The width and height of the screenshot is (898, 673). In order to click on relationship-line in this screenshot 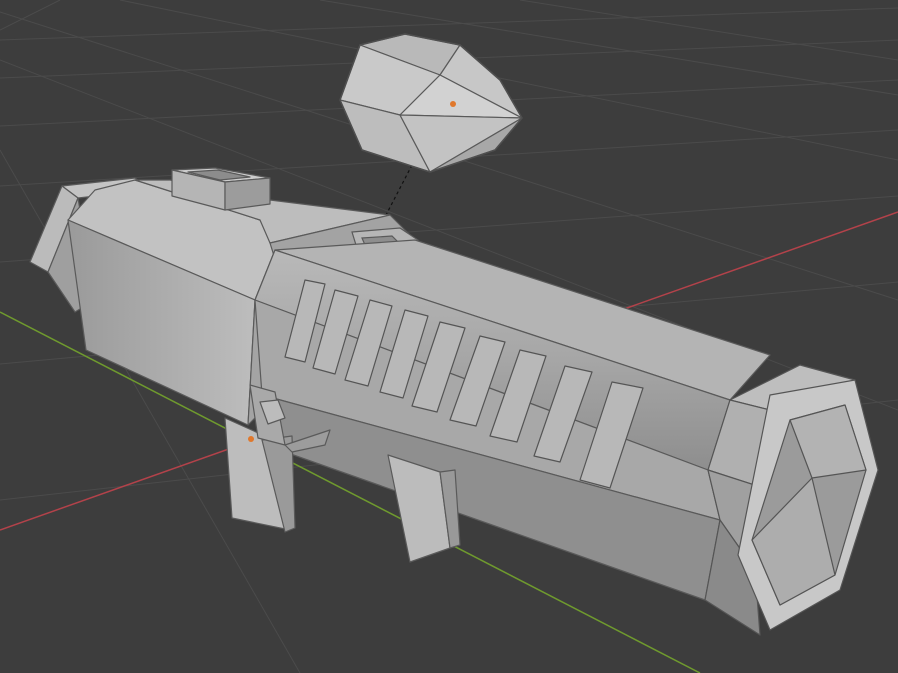, I will do `click(399, 190)`.